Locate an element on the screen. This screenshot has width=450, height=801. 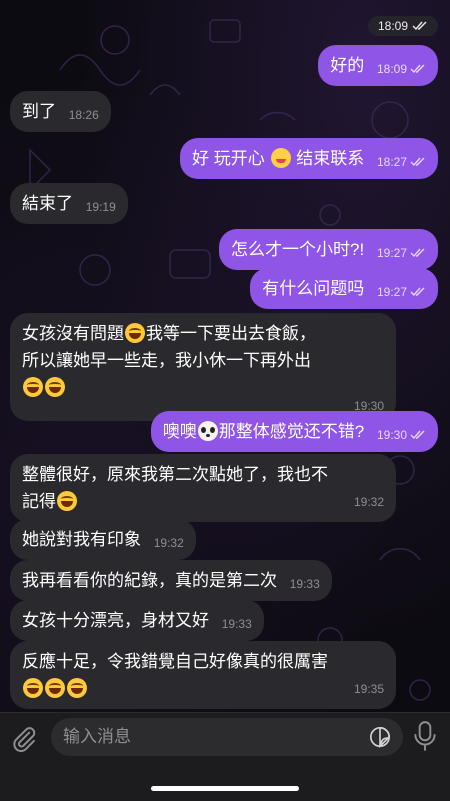
message-bubble-outgoing: 有什么问题吗 19:27 is located at coordinates (344, 288).